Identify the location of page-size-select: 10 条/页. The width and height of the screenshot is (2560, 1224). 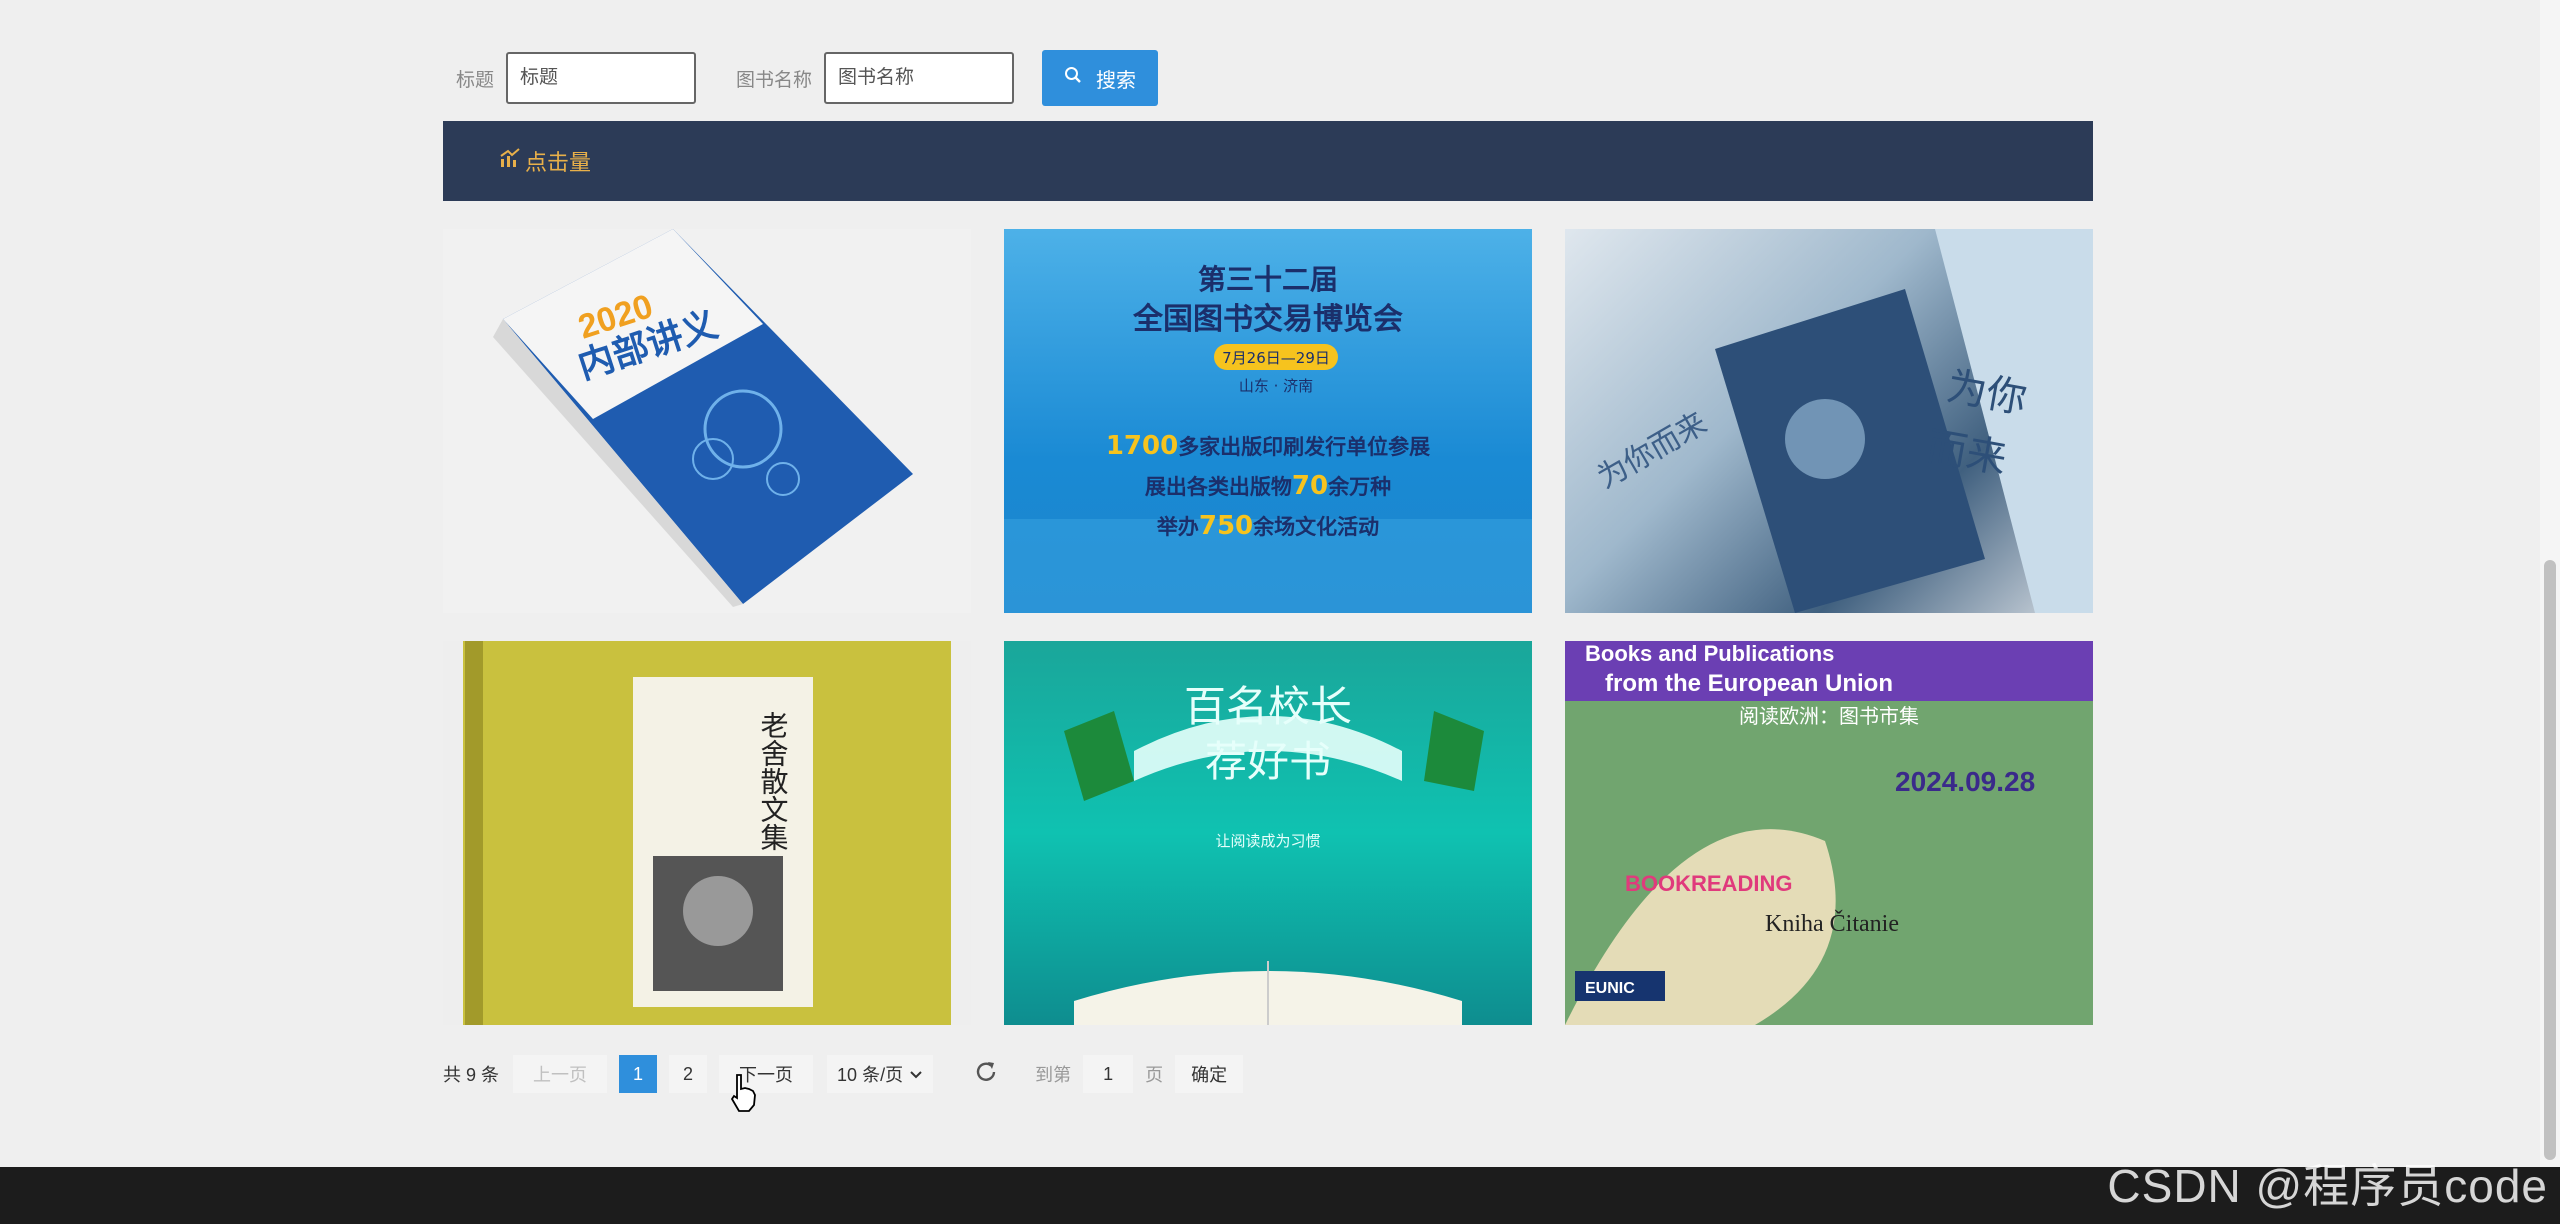
(880, 1074).